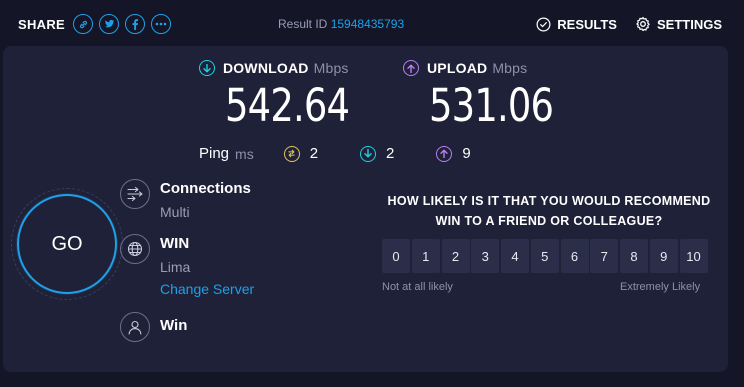 Image resolution: width=744 pixels, height=387 pixels. I want to click on idle-latency-icon, so click(291, 153).